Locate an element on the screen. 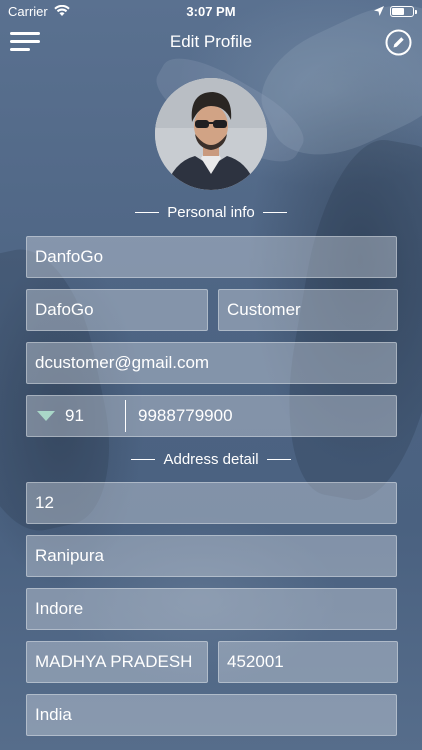  state-value: MADHYA PRADESH is located at coordinates (114, 661).